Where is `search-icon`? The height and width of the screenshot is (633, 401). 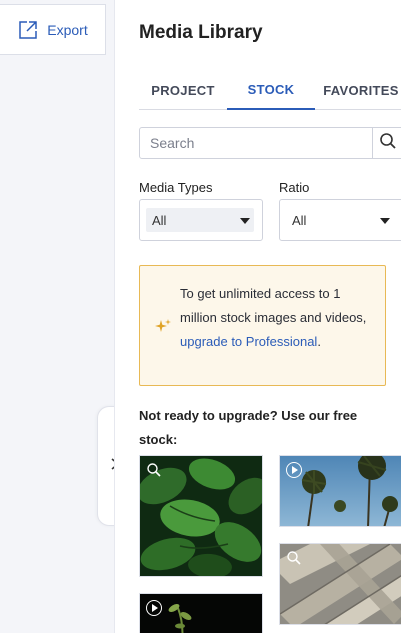 search-icon is located at coordinates (388, 143).